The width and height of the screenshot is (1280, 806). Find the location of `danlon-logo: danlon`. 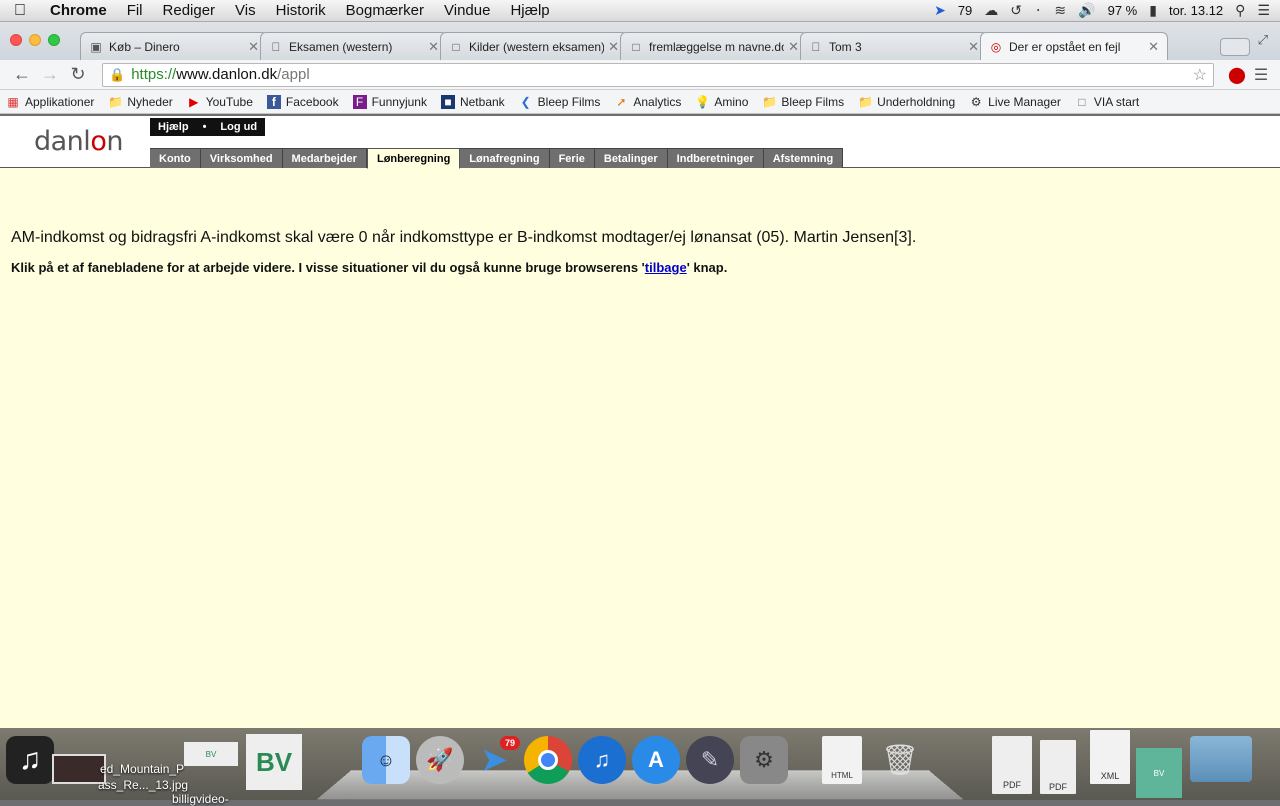

danlon-logo: danlon is located at coordinates (78, 141).